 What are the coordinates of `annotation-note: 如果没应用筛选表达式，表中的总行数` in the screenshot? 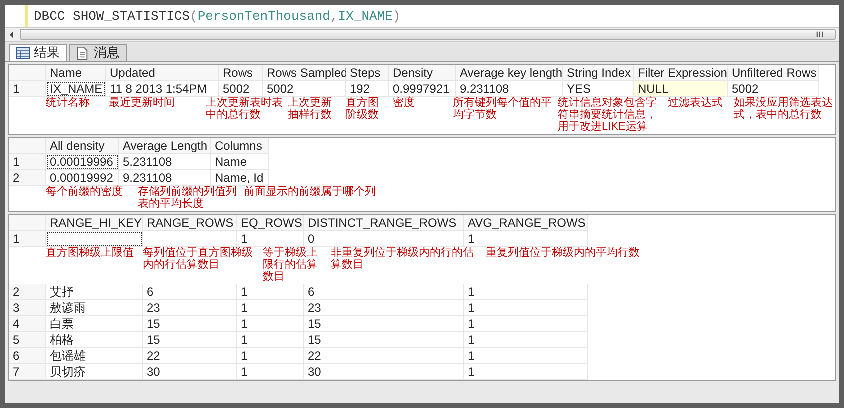 It's located at (784, 110).